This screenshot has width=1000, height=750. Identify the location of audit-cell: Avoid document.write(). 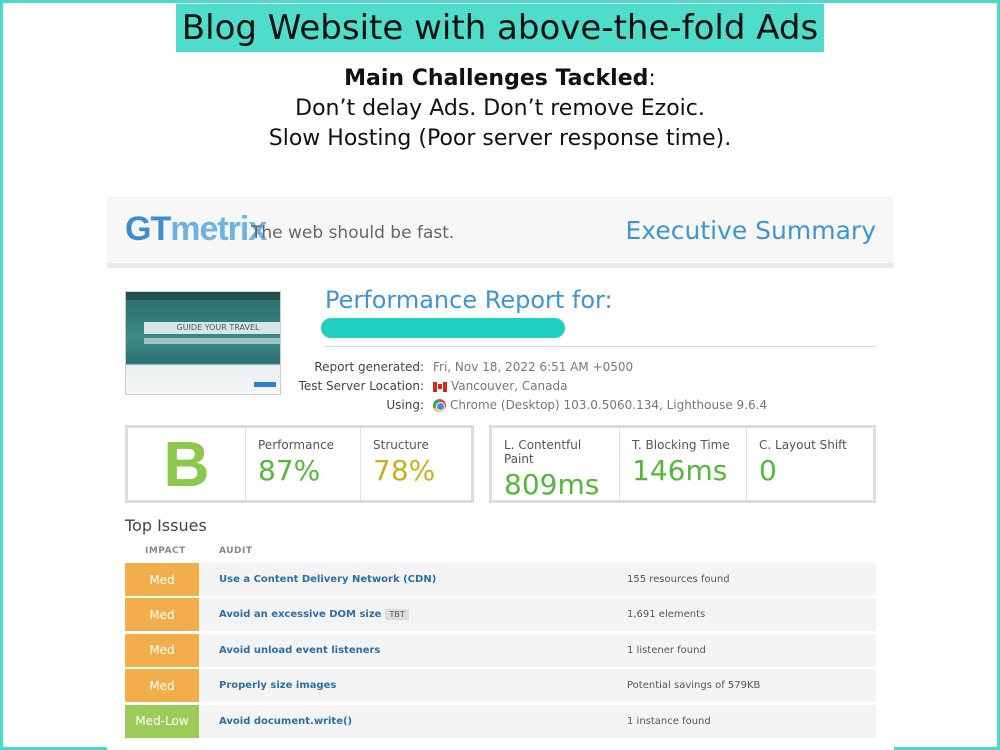
(403, 721).